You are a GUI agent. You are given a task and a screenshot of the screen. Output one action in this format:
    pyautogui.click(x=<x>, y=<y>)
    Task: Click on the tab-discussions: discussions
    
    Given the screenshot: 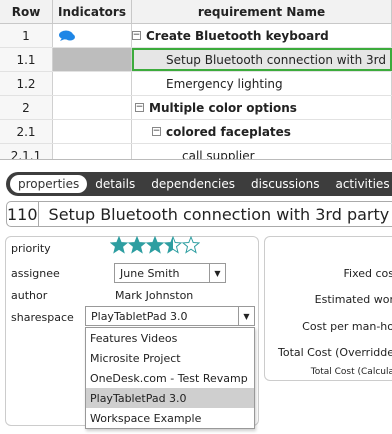 What is the action you would take?
    pyautogui.click(x=285, y=184)
    